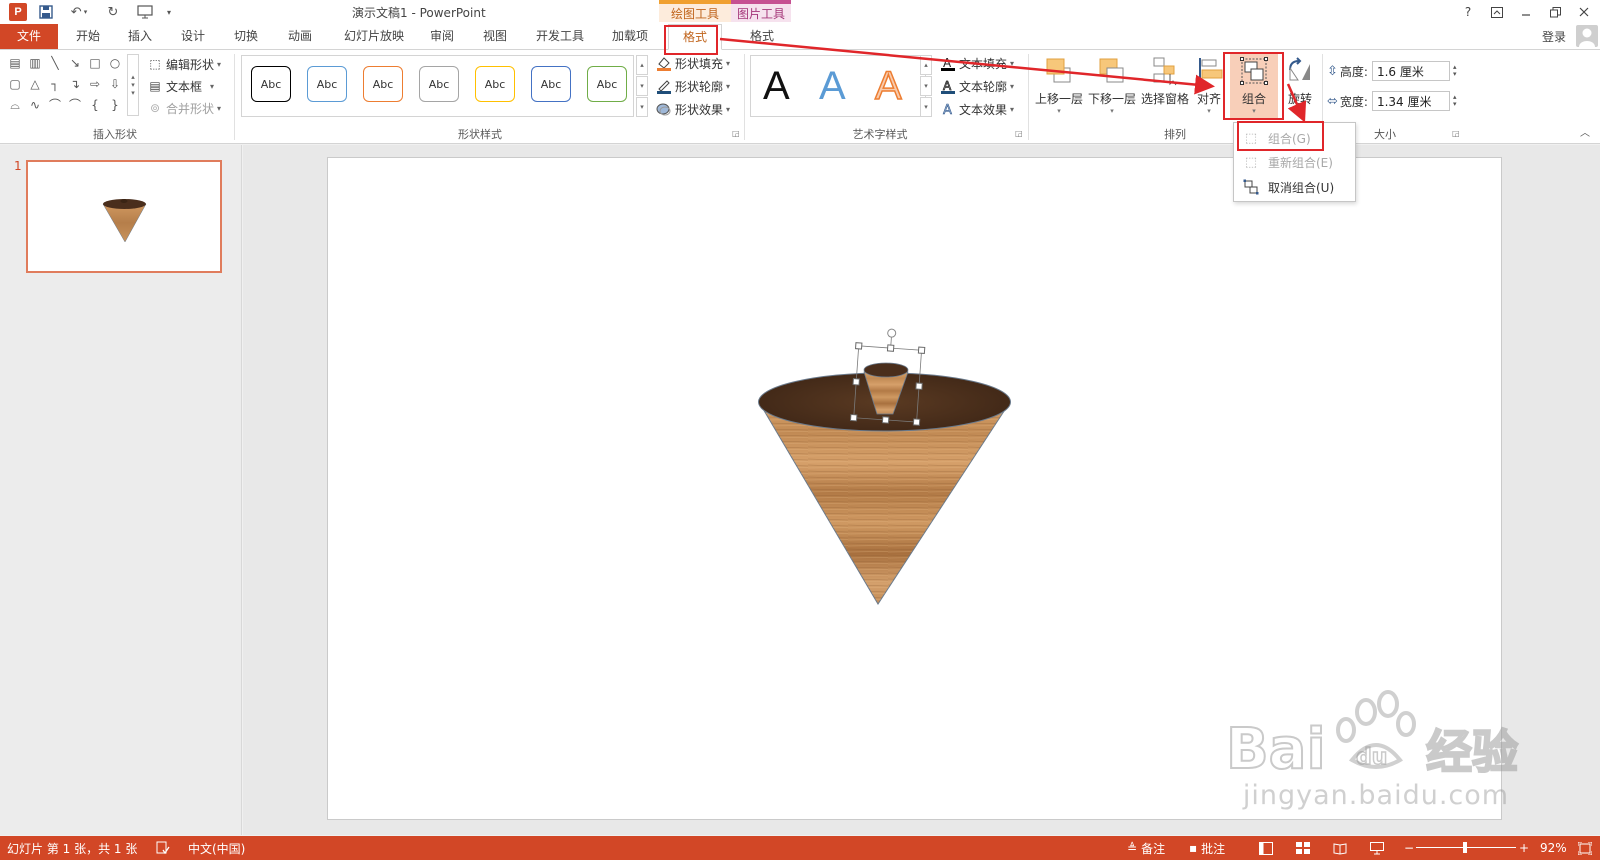 The height and width of the screenshot is (860, 1600). I want to click on menu-item-ungroup: 取消组合(U), so click(1294, 187).